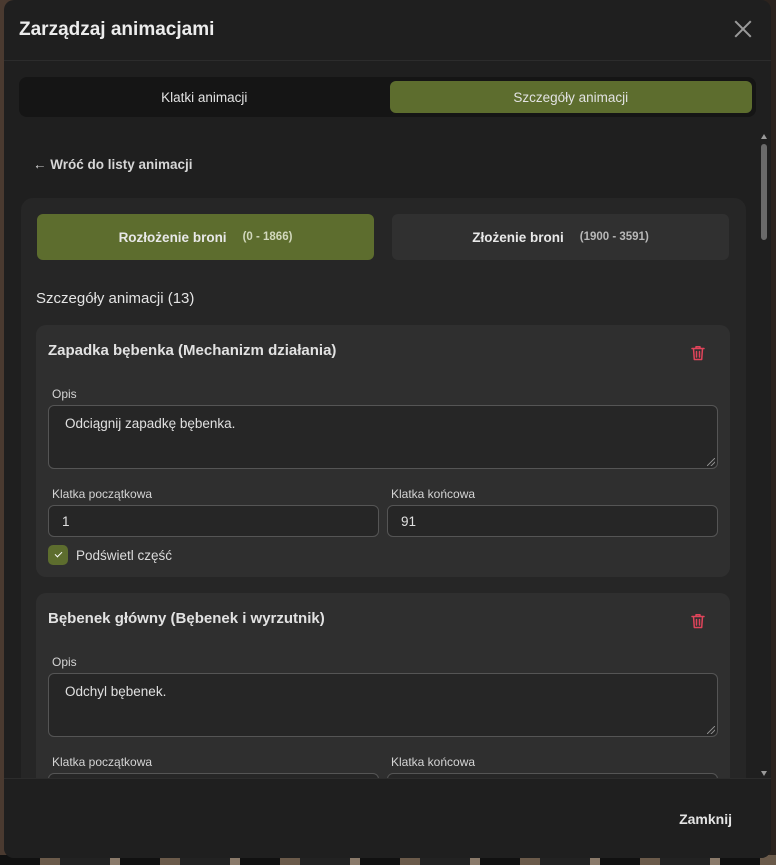 This screenshot has height=865, width=776. What do you see at coordinates (115, 298) in the screenshot?
I see `details-section-title: Szczegóły animacji (13)` at bounding box center [115, 298].